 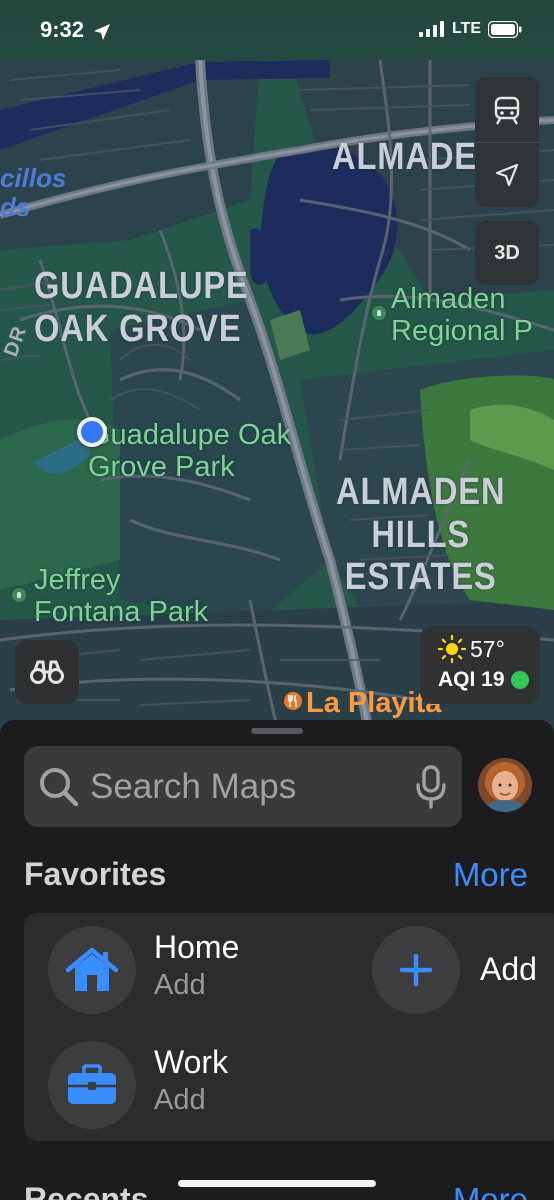 I want to click on favorite-add-label: Add, so click(x=508, y=969).